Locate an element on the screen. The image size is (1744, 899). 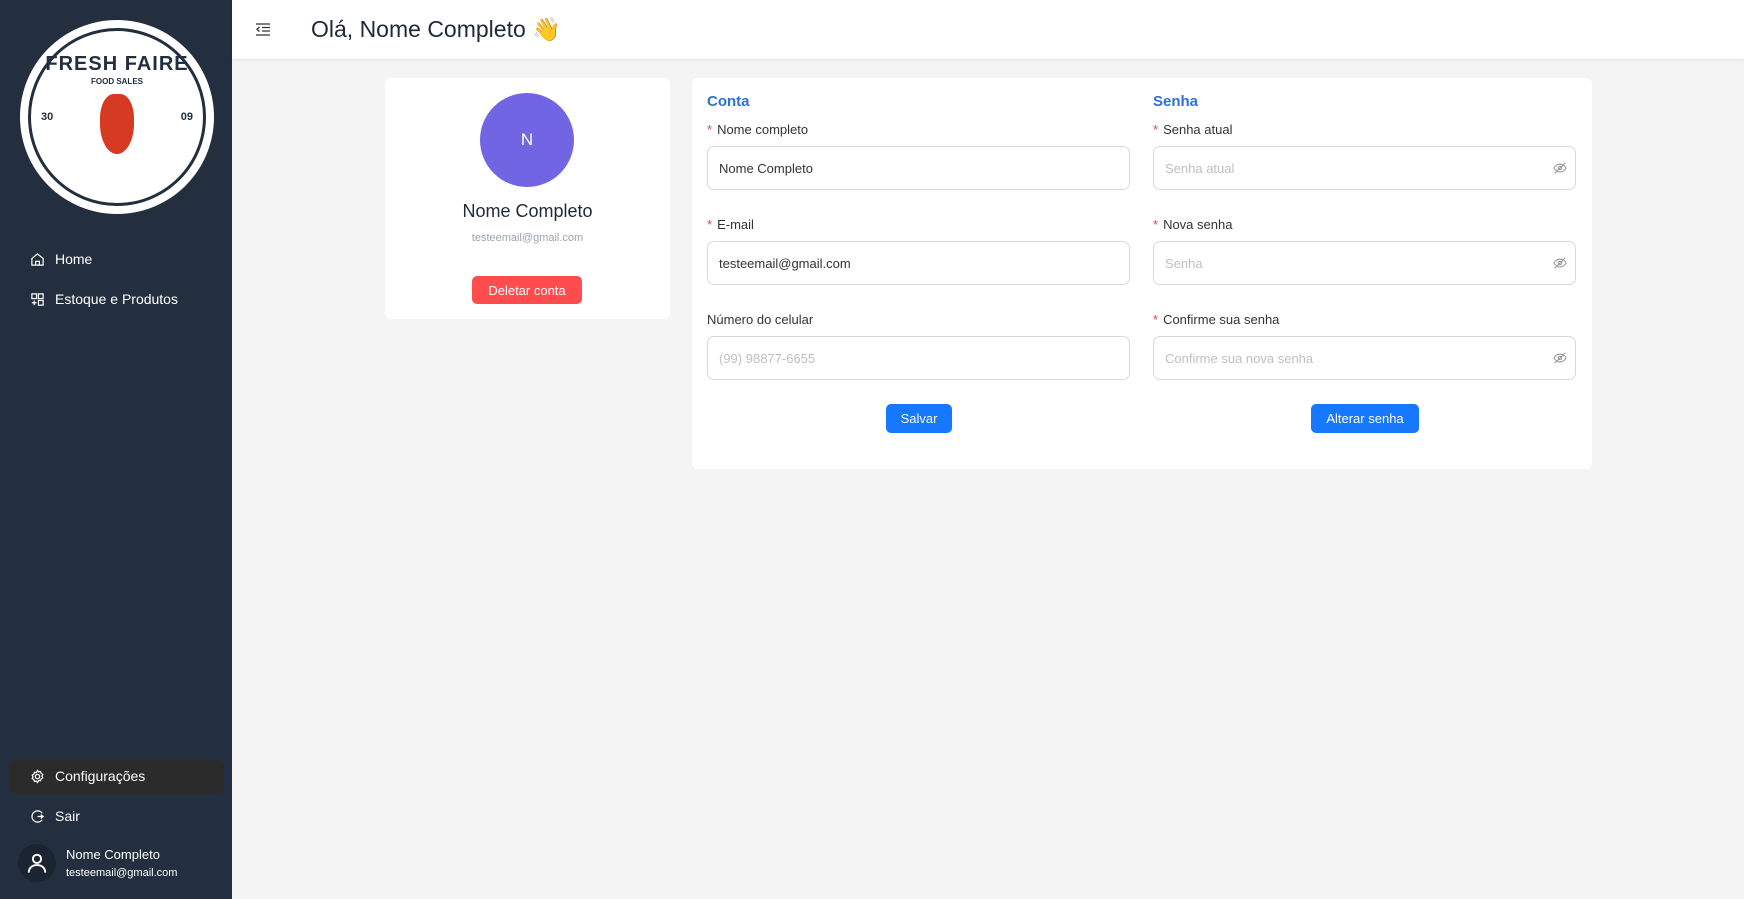
pepper-icon is located at coordinates (117, 124).